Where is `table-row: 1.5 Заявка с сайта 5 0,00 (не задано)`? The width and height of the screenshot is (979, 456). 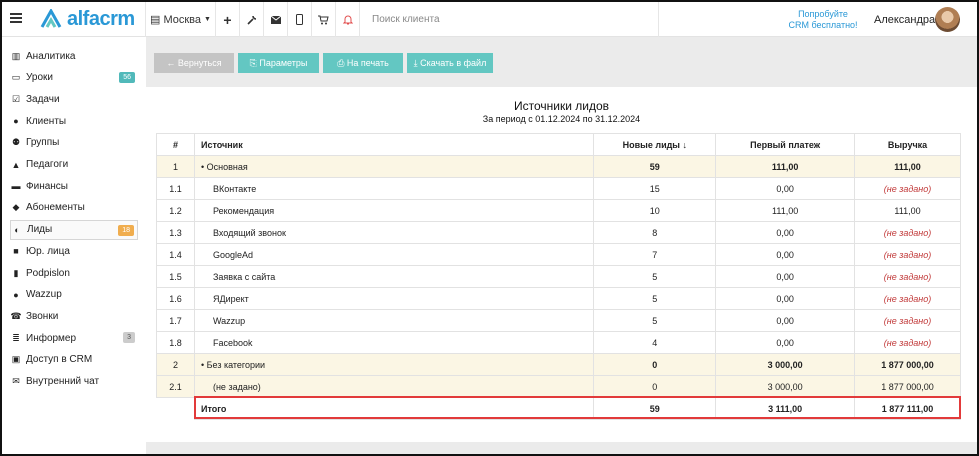 table-row: 1.5 Заявка с сайта 5 0,00 (не задано) is located at coordinates (558, 276).